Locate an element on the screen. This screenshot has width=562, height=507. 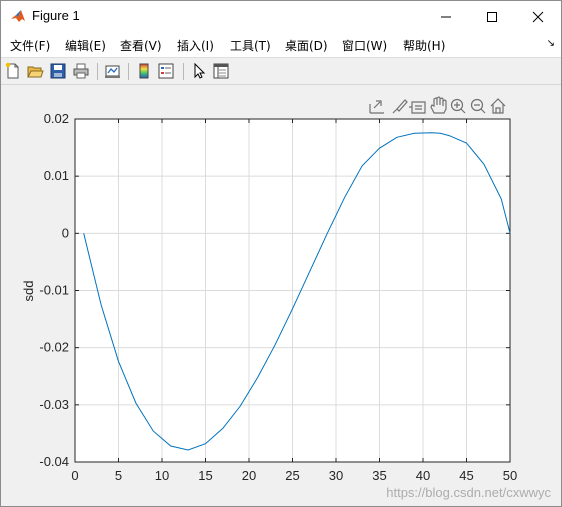
y-tick-labels: 0.02 0.01 0 -0.01 -0.02 -0.03 -0.04 is located at coordinates (54, 290).